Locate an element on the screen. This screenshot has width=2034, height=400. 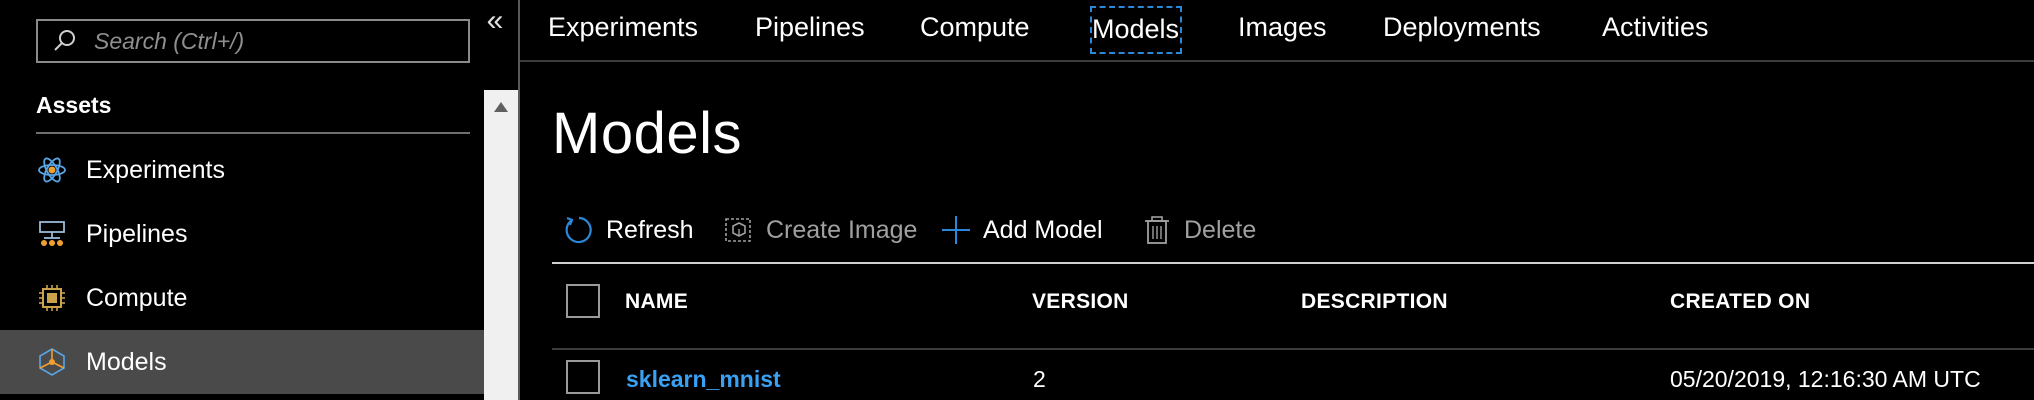
model-version: 2 is located at coordinates (1039, 379).